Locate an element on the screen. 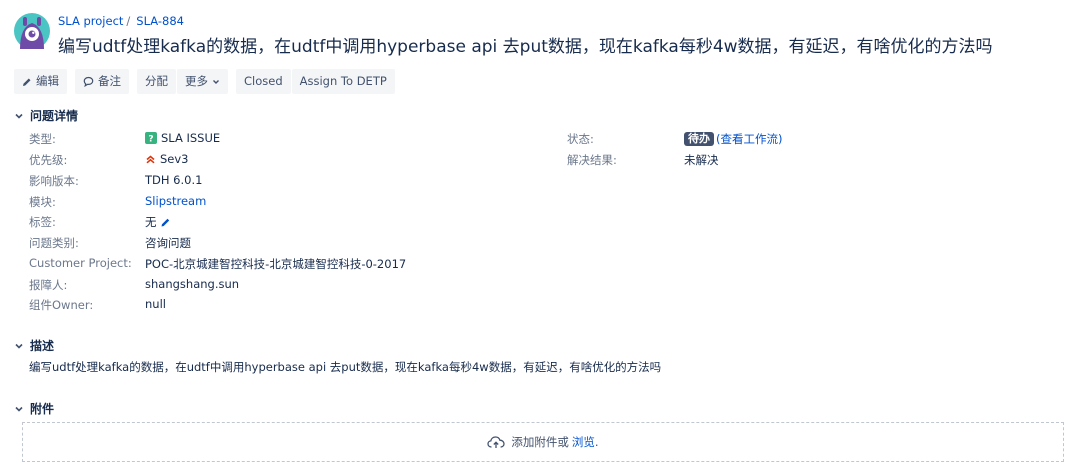 The width and height of the screenshot is (1068, 472). description-heading: 描述 is located at coordinates (42, 346).